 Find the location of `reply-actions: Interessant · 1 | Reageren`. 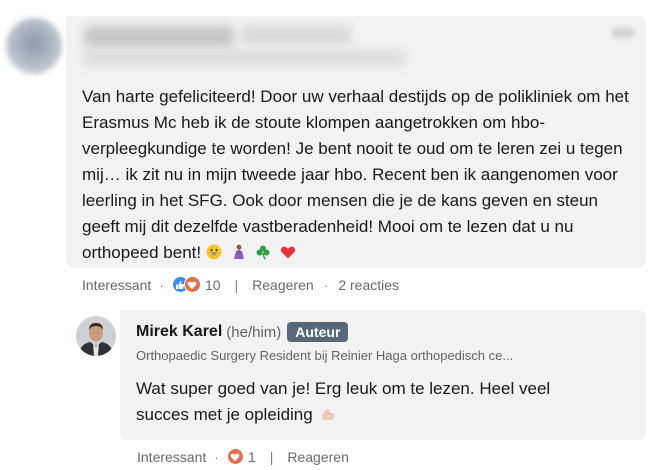

reply-actions: Interessant · 1 | Reageren is located at coordinates (243, 456).